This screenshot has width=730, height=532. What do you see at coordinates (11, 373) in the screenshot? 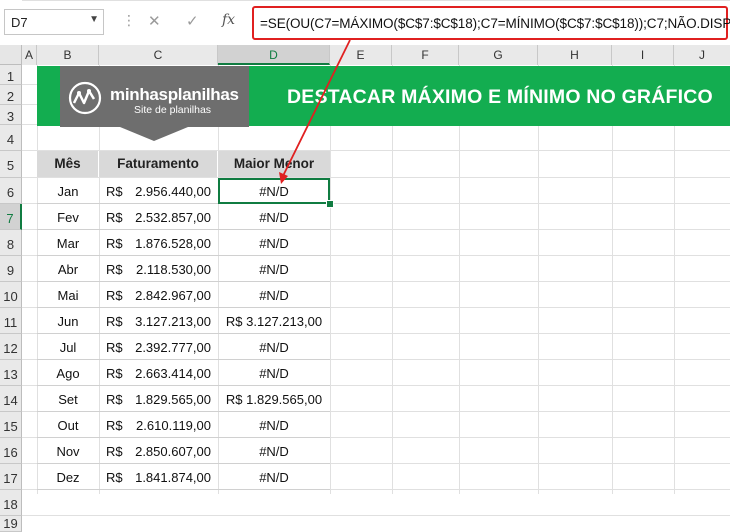
I see `row-header-13: 13` at bounding box center [11, 373].